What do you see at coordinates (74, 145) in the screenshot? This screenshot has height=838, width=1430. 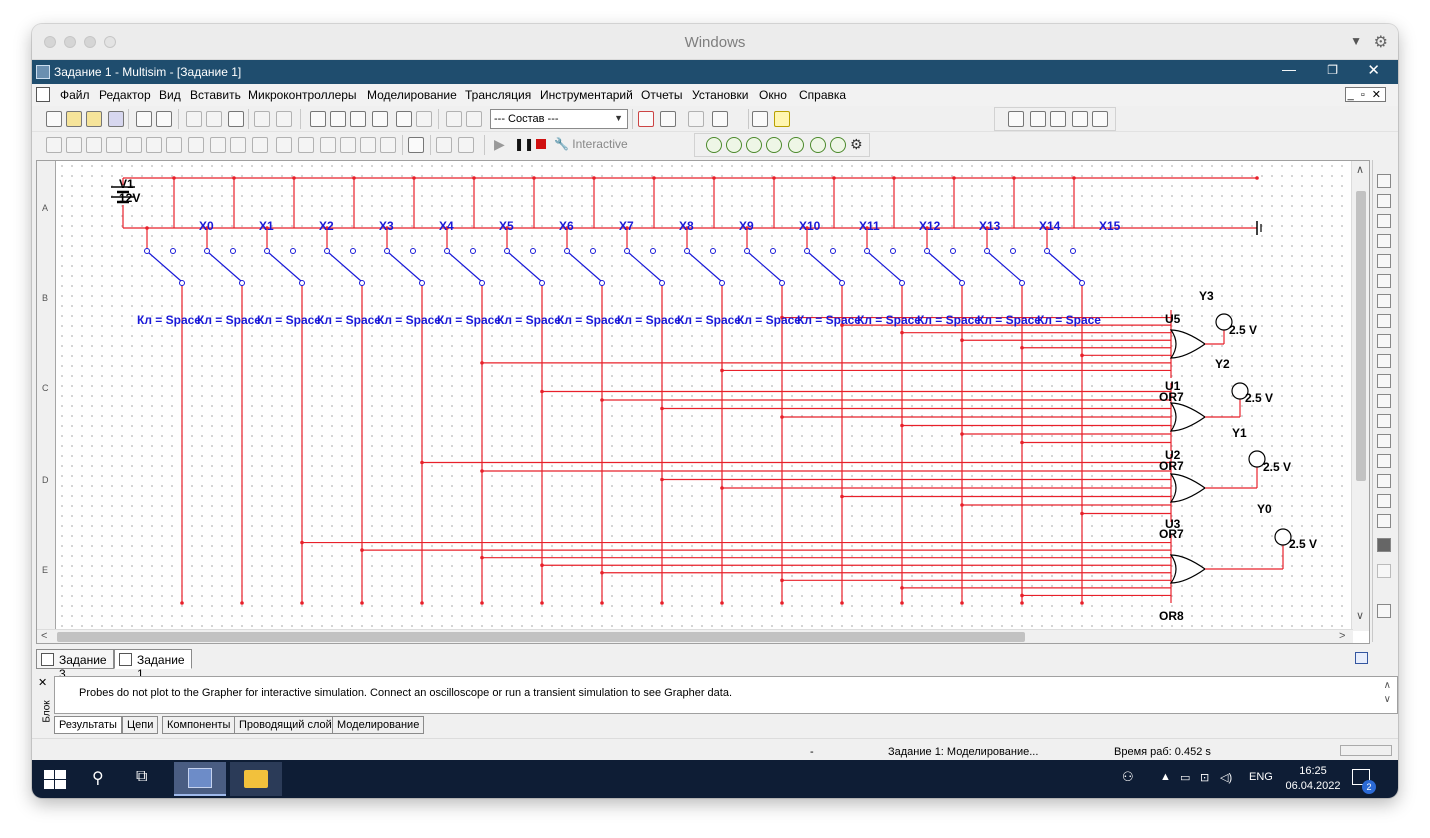 I see `resistor-icon` at bounding box center [74, 145].